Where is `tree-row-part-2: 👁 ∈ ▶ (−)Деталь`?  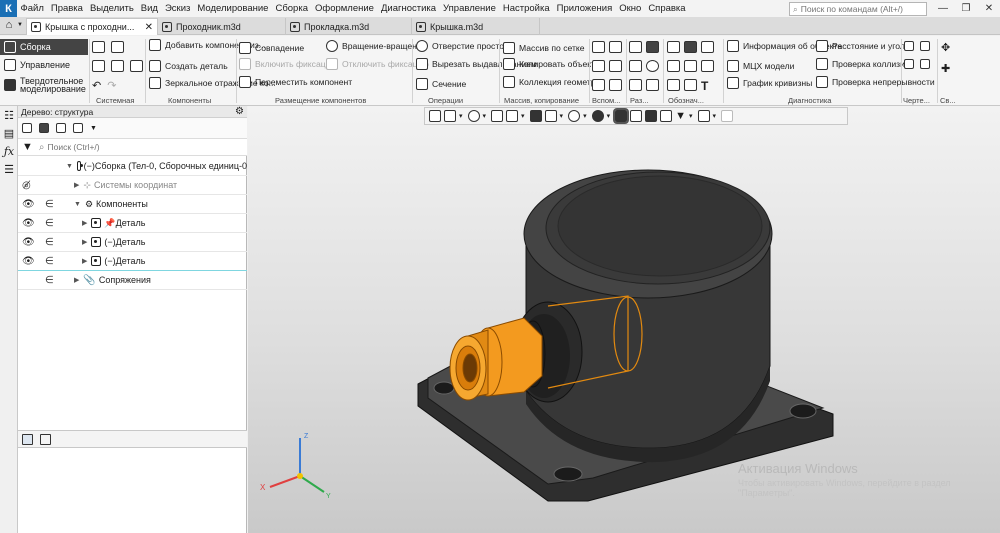 tree-row-part-2: 👁 ∈ ▶ (−)Деталь is located at coordinates (132, 242).